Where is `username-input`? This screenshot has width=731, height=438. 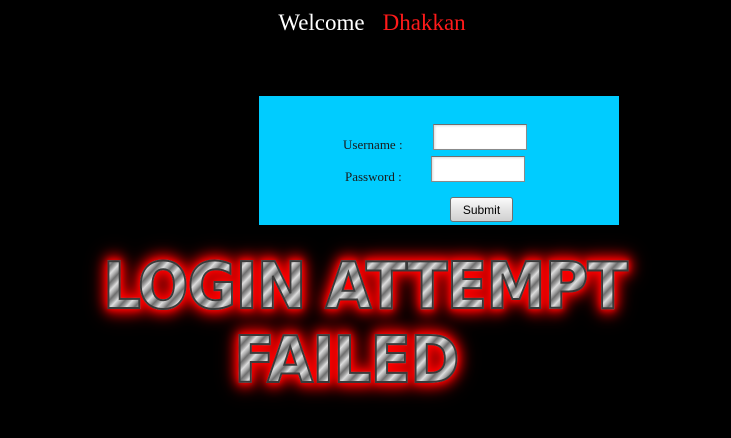
username-input is located at coordinates (480, 137).